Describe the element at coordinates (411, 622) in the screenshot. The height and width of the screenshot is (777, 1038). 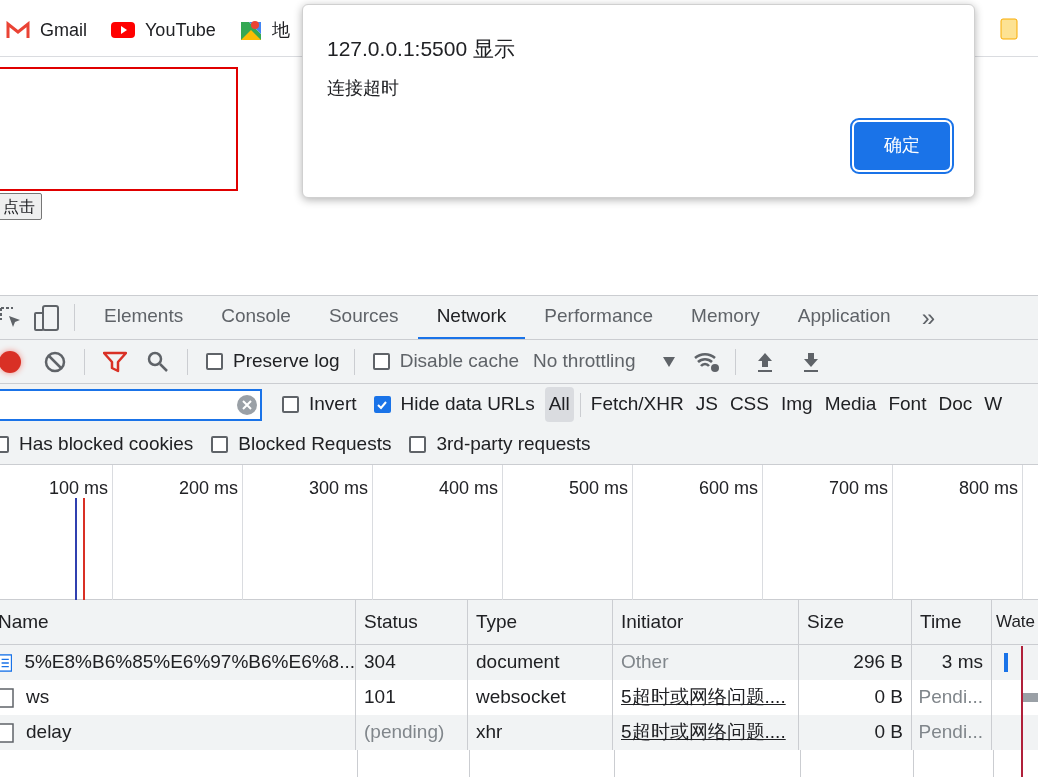
I see `column-header: Status` at that location.